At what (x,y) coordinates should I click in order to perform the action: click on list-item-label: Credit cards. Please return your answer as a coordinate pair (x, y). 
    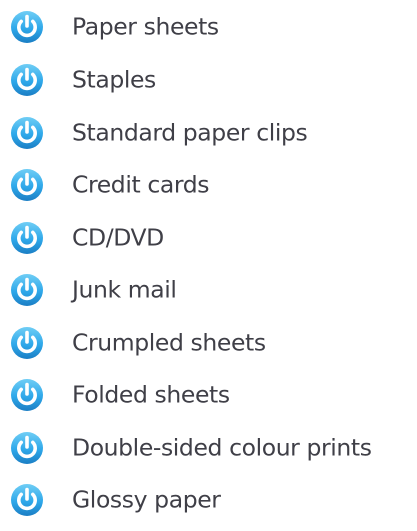
    Looking at the image, I should click on (141, 184).